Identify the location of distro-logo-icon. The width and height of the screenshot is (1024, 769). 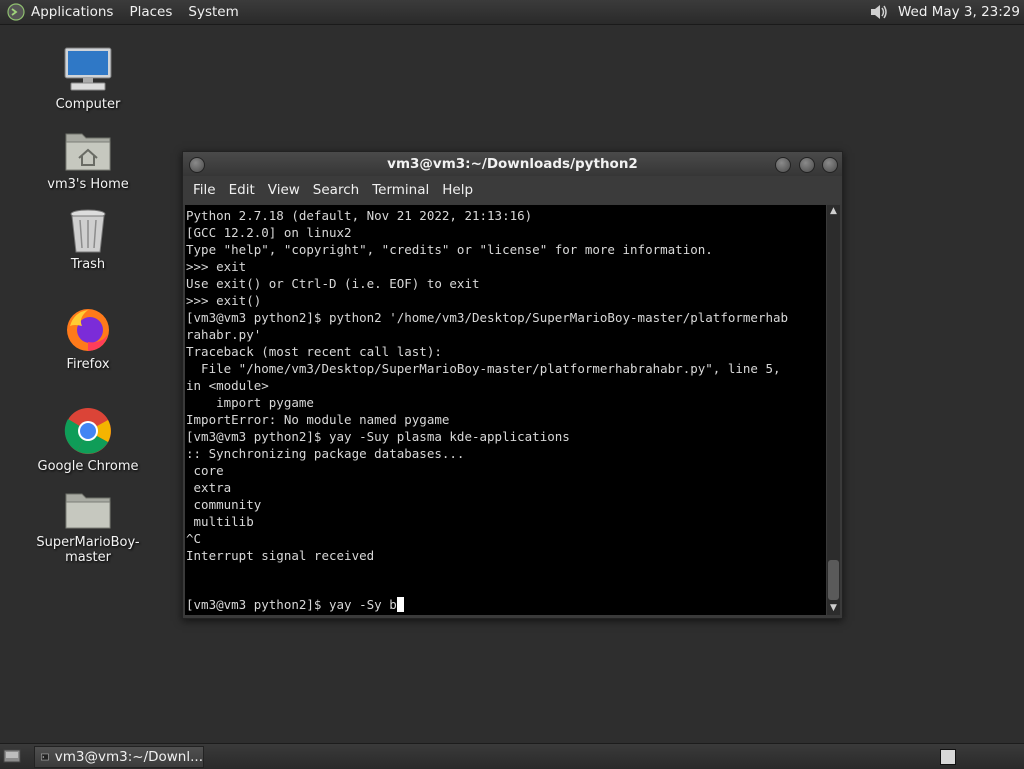
(16, 12).